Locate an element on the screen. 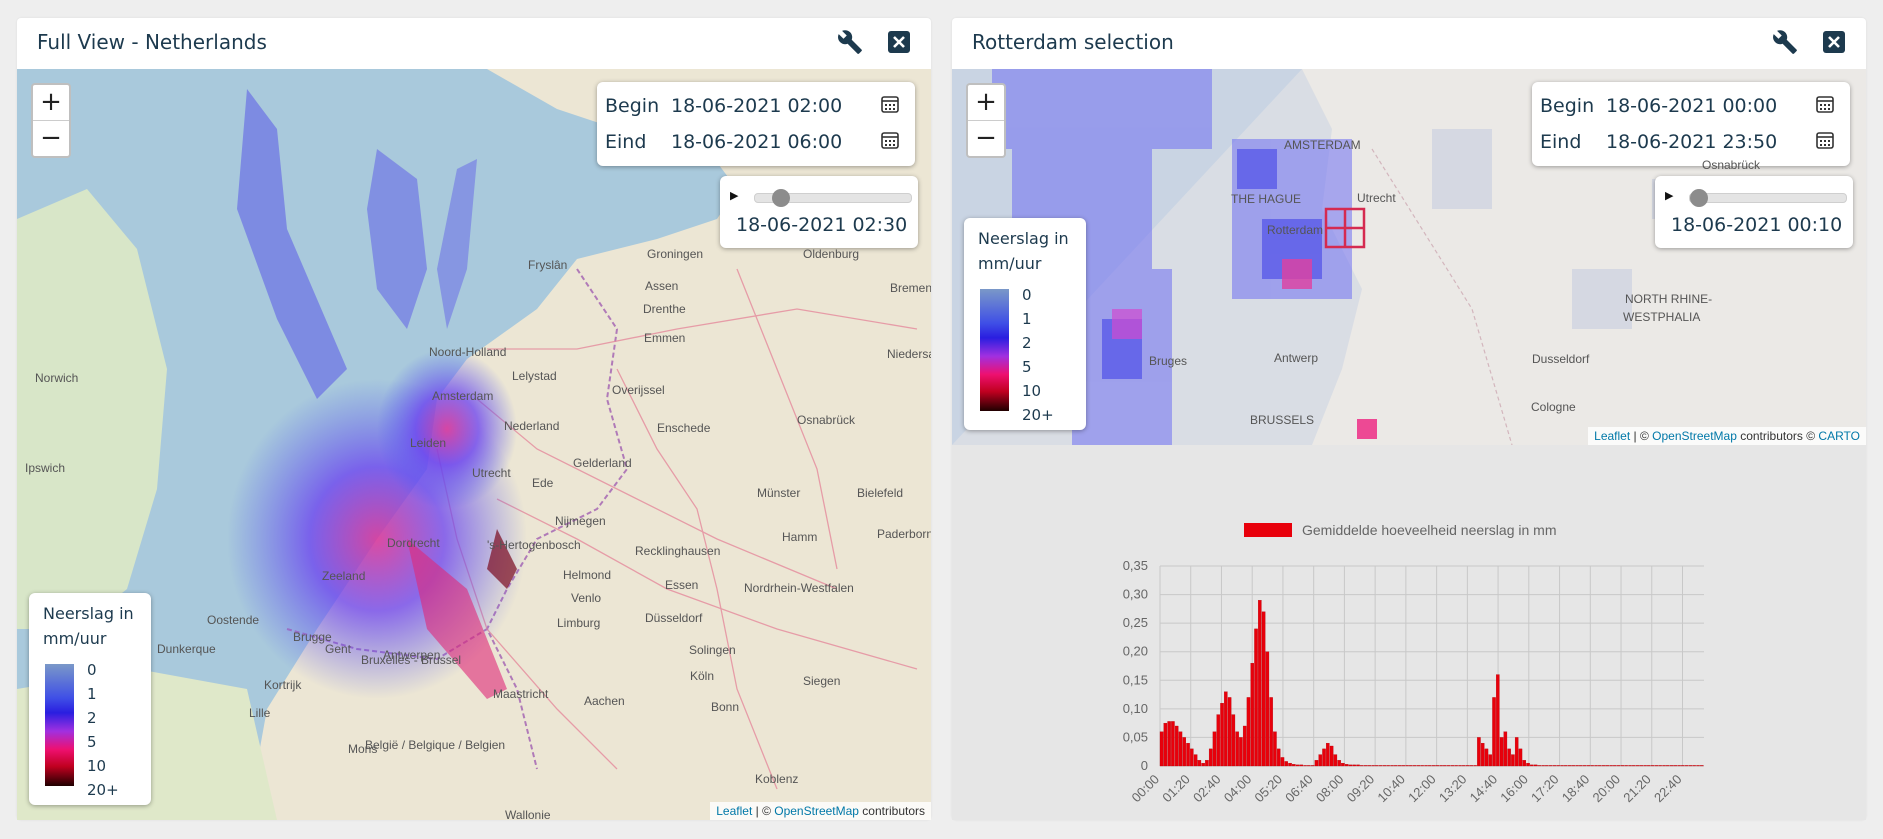  begin-date-input: 18-06-2021 00:00 is located at coordinates (1711, 106).